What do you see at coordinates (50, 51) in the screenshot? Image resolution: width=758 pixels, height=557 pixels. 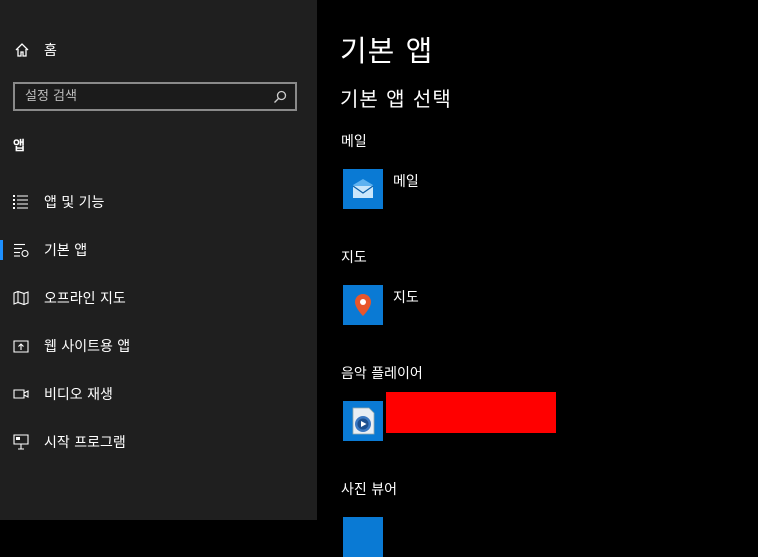 I see `home-label: 홈` at bounding box center [50, 51].